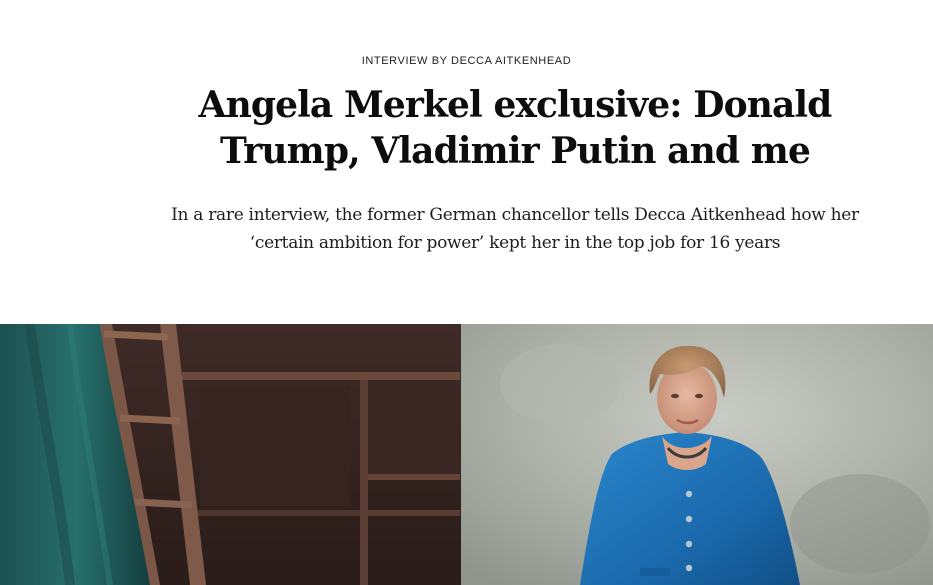 The image size is (933, 585). What do you see at coordinates (466, 61) in the screenshot?
I see `byline-kicker: INTERVIEW BY DECCA AITKENHEAD` at bounding box center [466, 61].